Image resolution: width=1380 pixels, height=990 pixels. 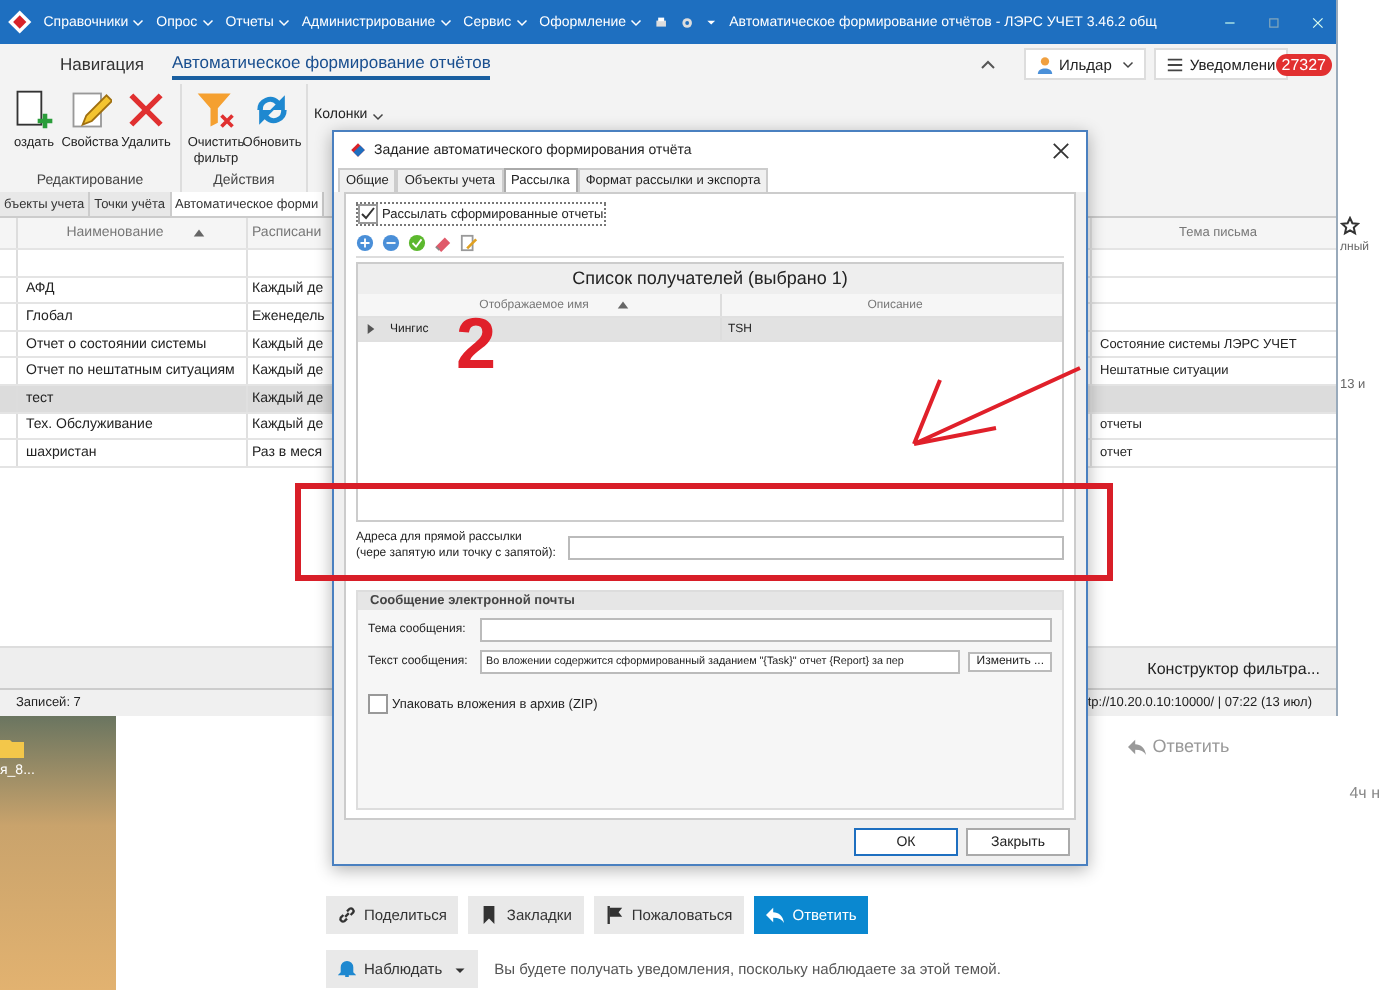 I want to click on notification-badge: 27327, so click(x=1303, y=64).